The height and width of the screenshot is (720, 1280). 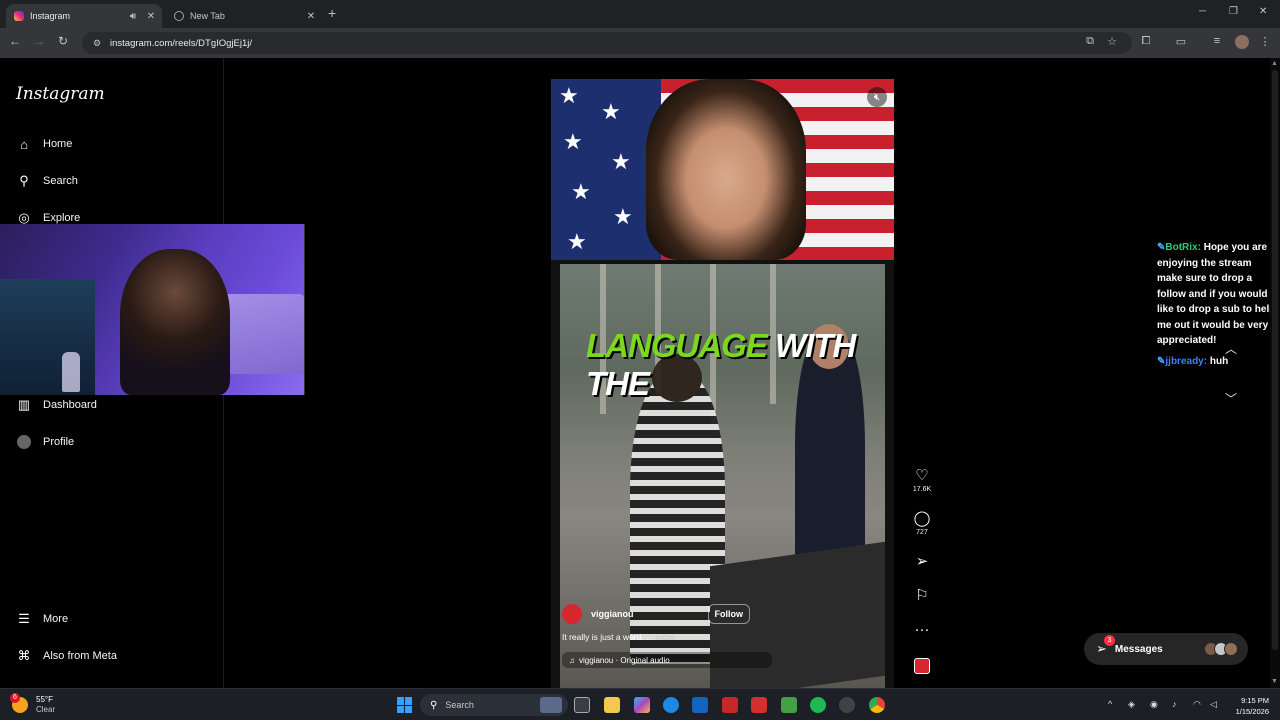 What do you see at coordinates (63, 41) in the screenshot?
I see `reload-icon: ↻` at bounding box center [63, 41].